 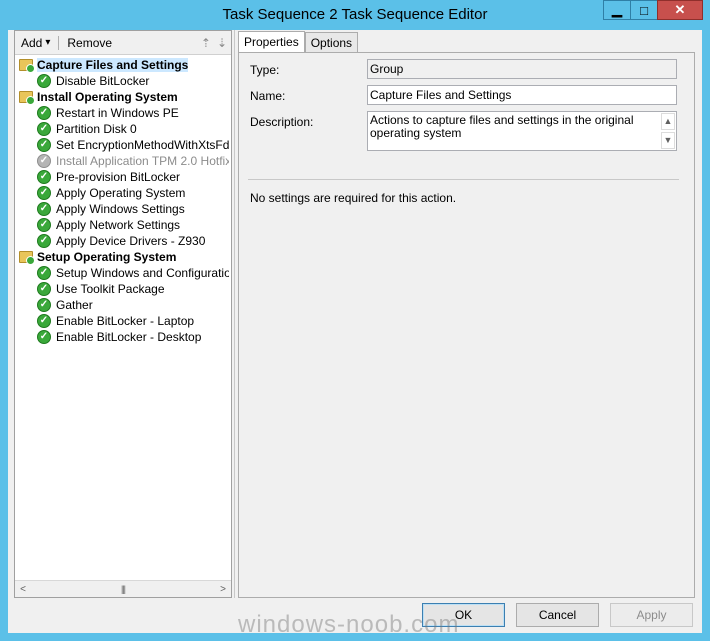 I want to click on tree-step-item: ✓ Apply Windows Settings, so click(x=123, y=209).